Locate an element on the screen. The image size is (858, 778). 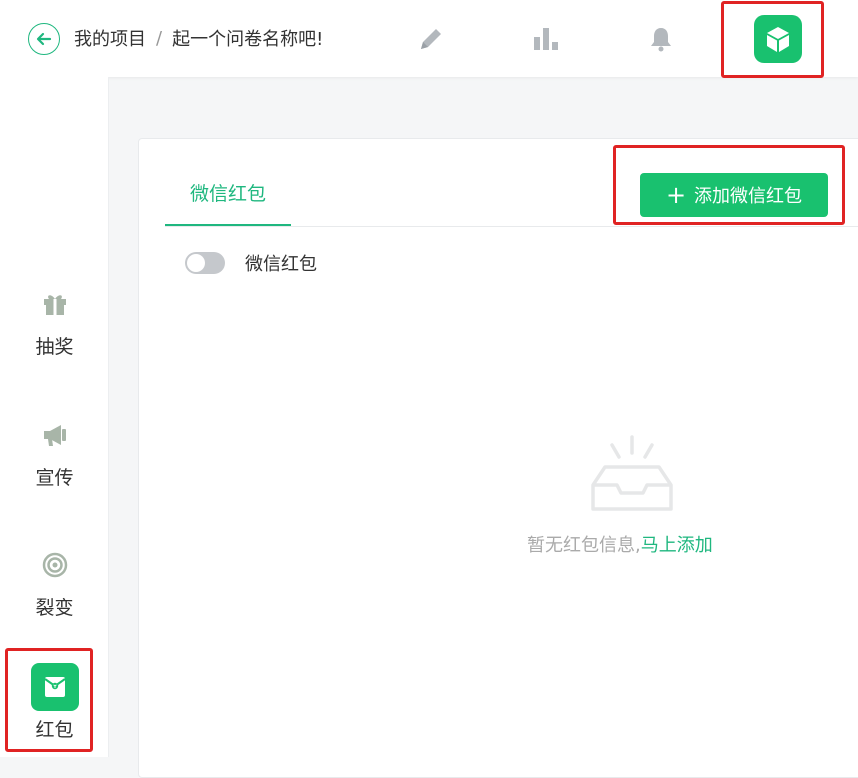
add-red-envelope-button: + 添加微信红包 is located at coordinates (734, 195).